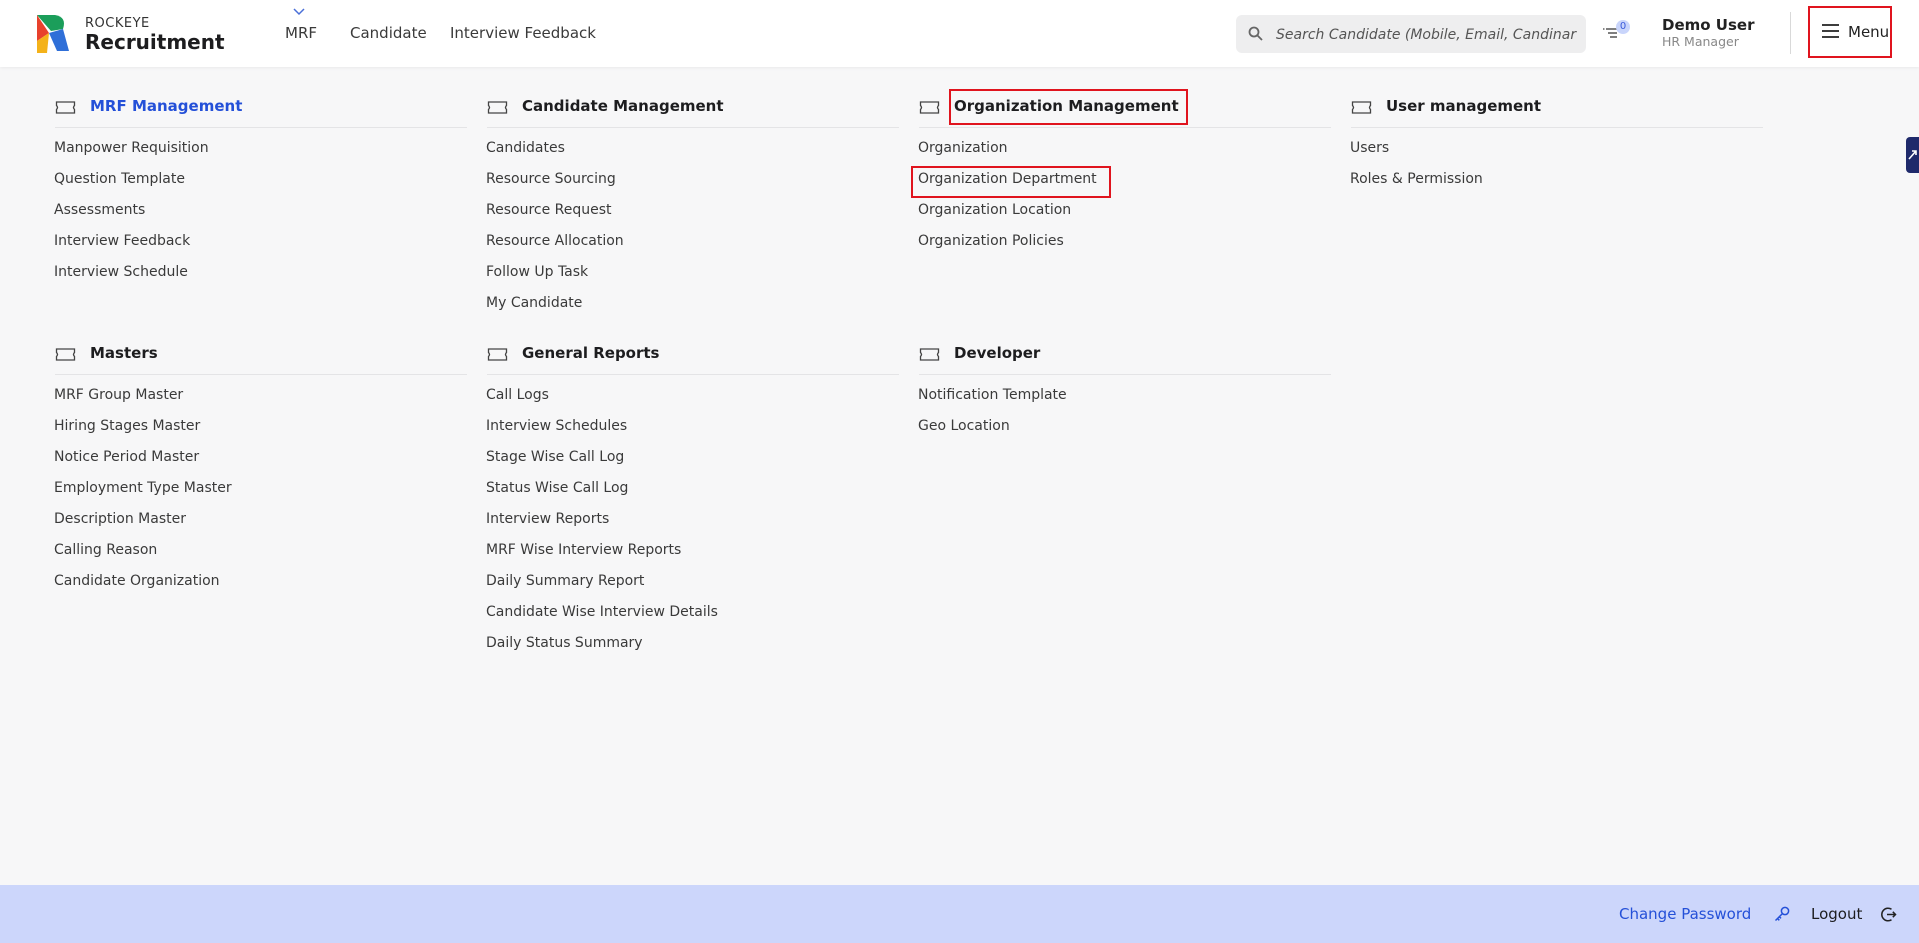 Image resolution: width=1919 pixels, height=943 pixels. I want to click on change-password-link: Change Password, so click(1685, 914).